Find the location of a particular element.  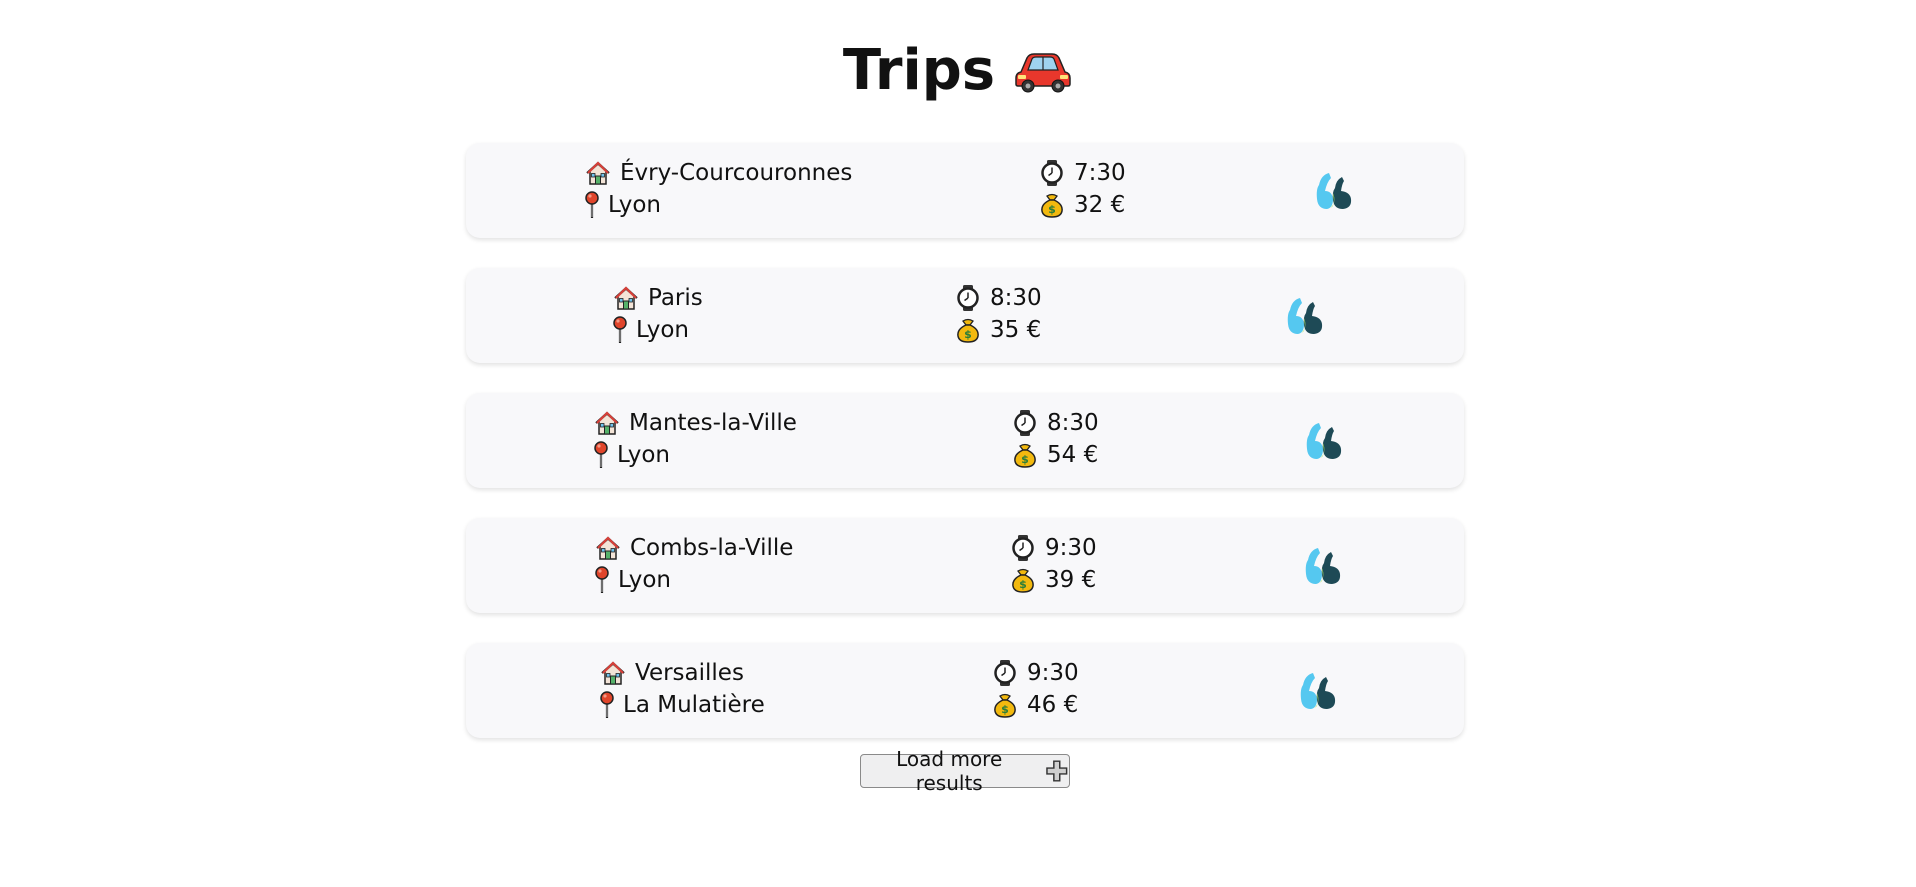

trip-details: 8:30 54 € is located at coordinates (1055, 439).